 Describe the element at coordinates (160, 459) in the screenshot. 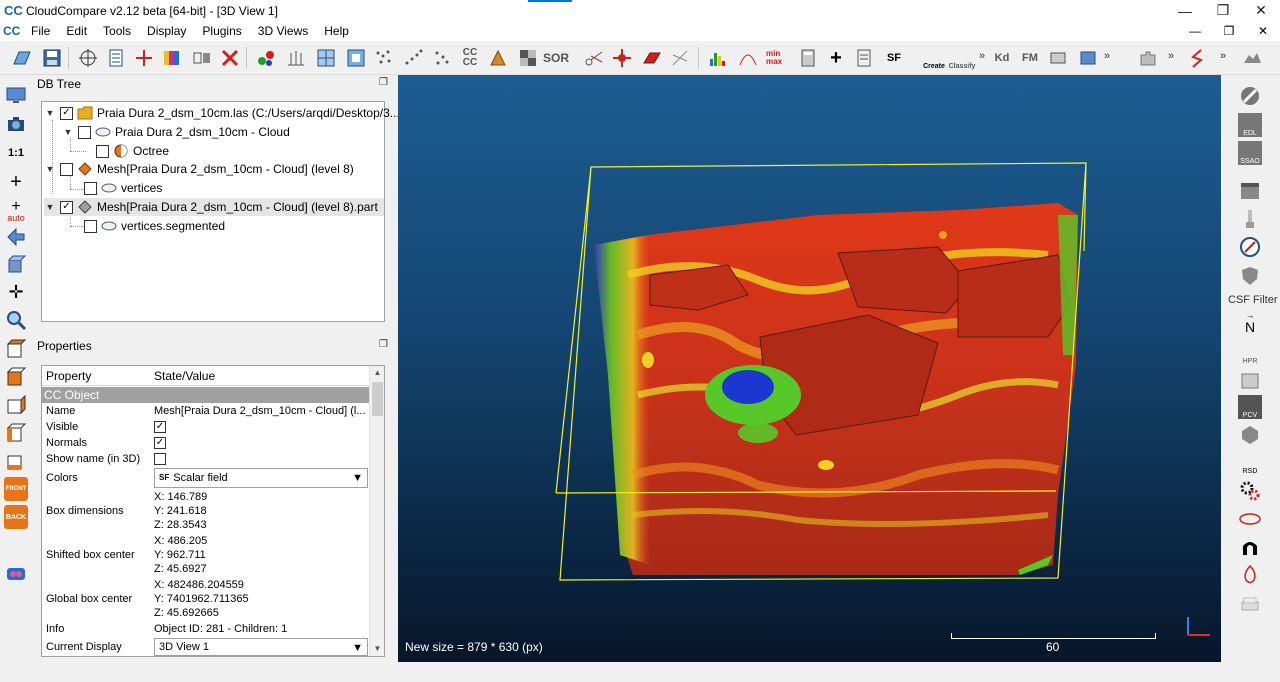

I see `show-name-checkbox` at that location.